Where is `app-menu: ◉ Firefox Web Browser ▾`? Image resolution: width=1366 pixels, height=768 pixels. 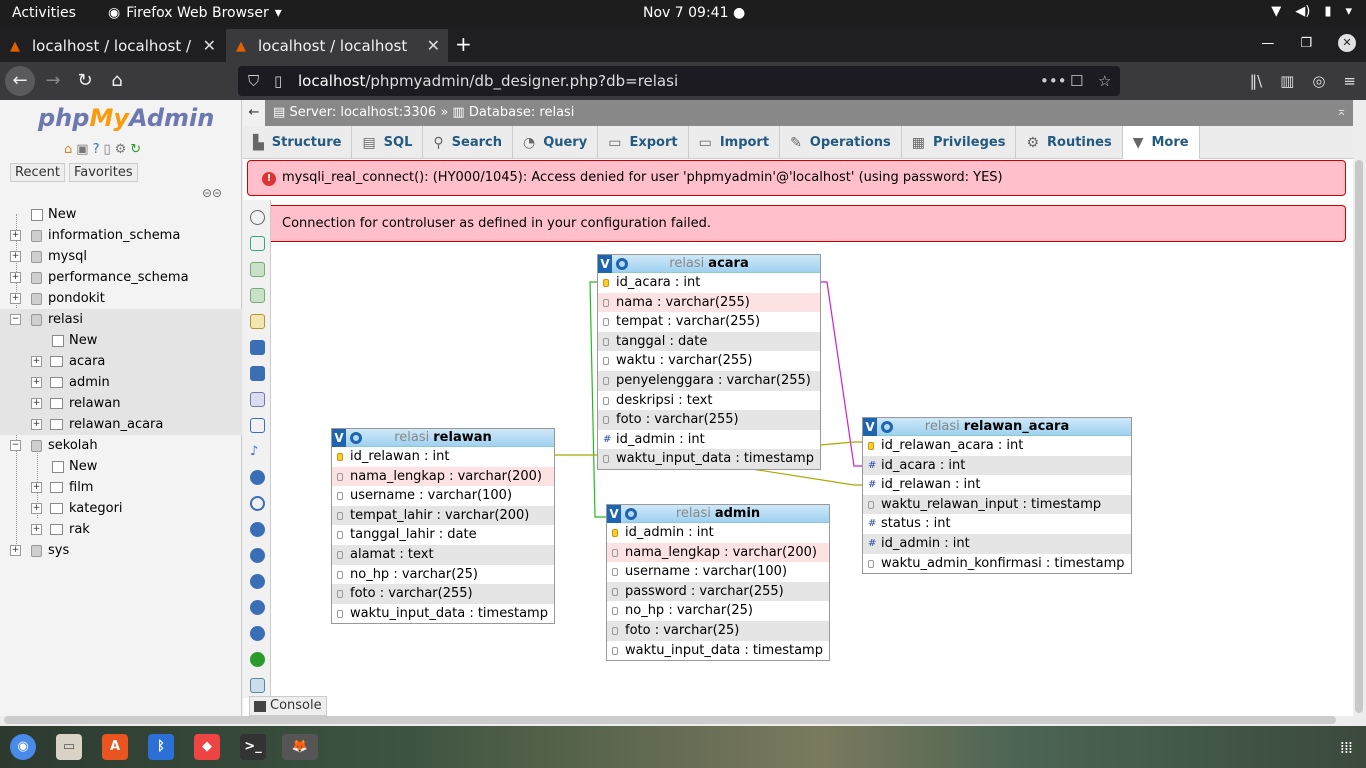
app-menu: ◉ Firefox Web Browser ▾ is located at coordinates (195, 13).